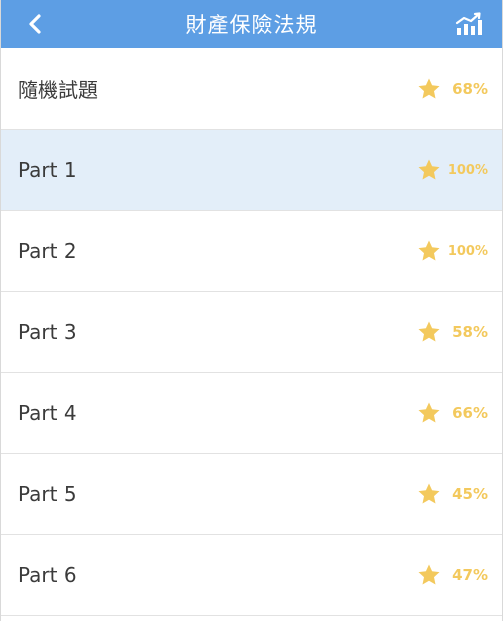  What do you see at coordinates (47, 413) in the screenshot?
I see `list-item-label: Part 4` at bounding box center [47, 413].